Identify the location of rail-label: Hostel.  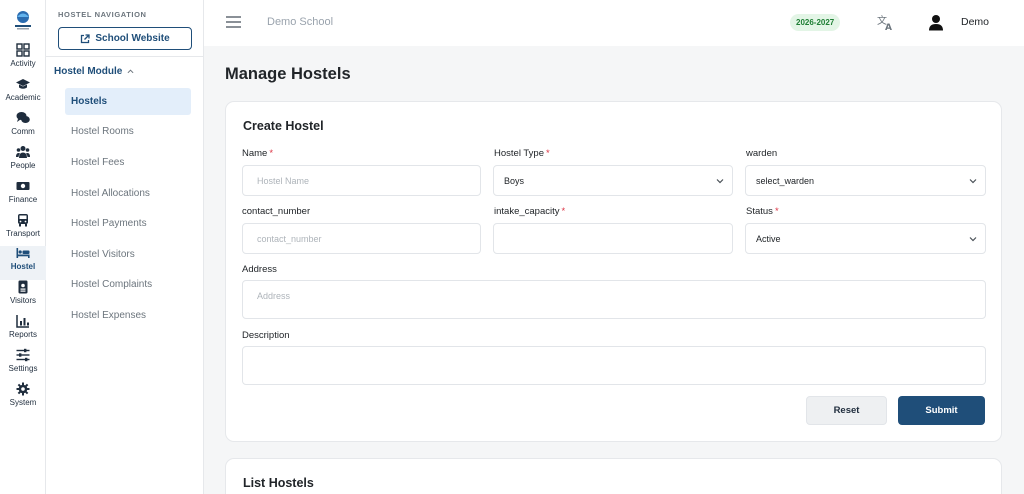
(23, 266).